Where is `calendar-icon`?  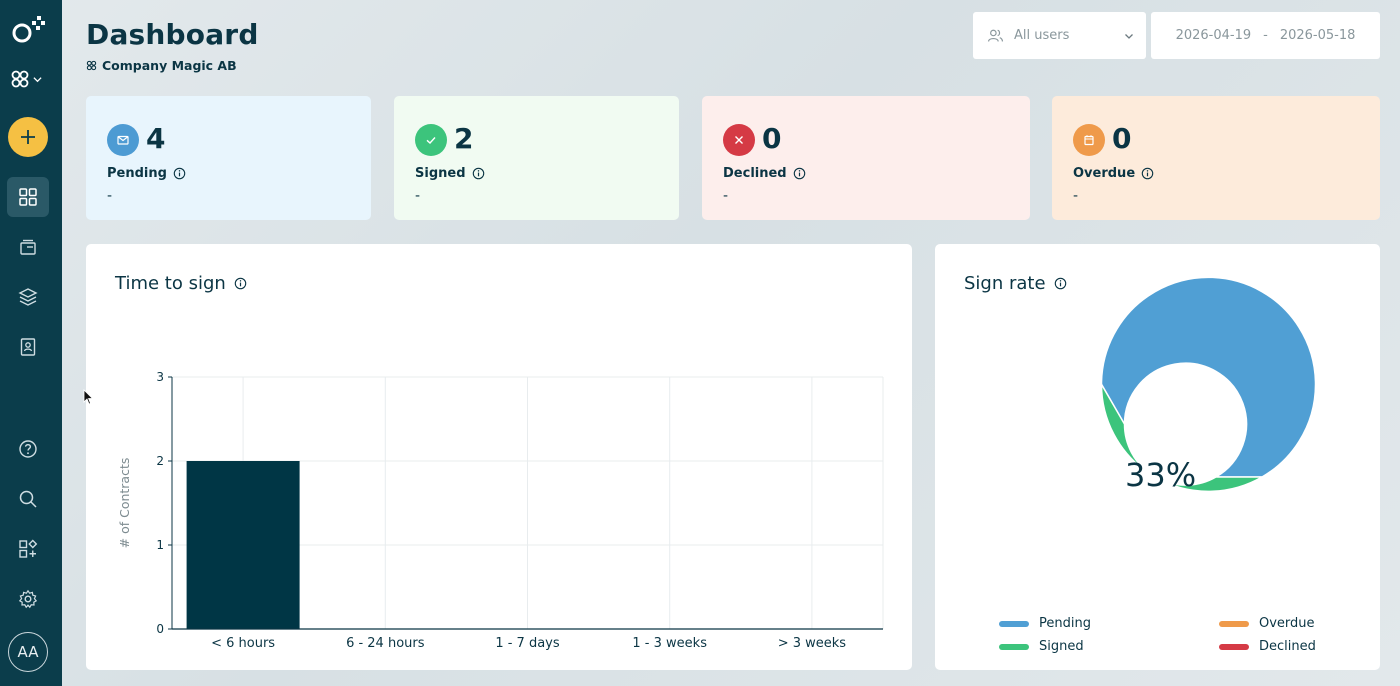
calendar-icon is located at coordinates (1089, 140).